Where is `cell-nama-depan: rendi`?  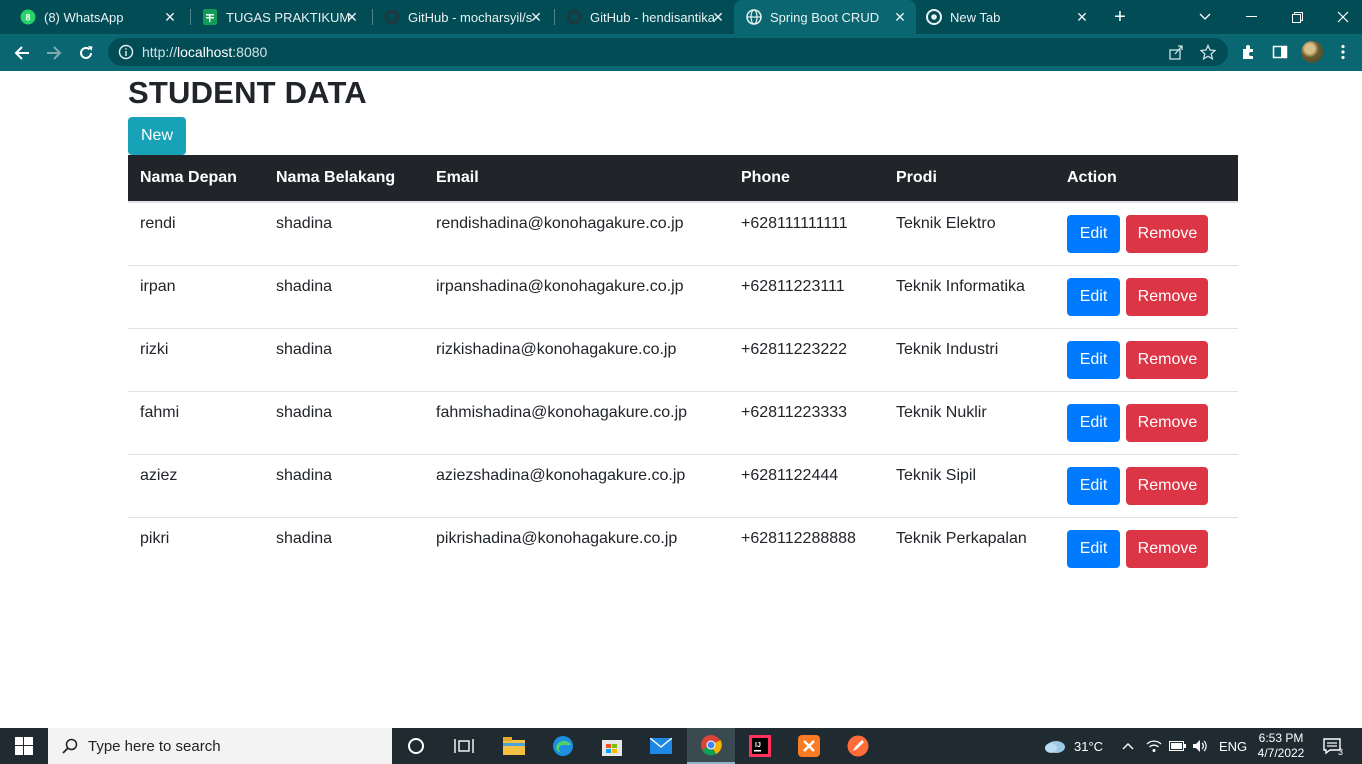 cell-nama-depan: rendi is located at coordinates (196, 233).